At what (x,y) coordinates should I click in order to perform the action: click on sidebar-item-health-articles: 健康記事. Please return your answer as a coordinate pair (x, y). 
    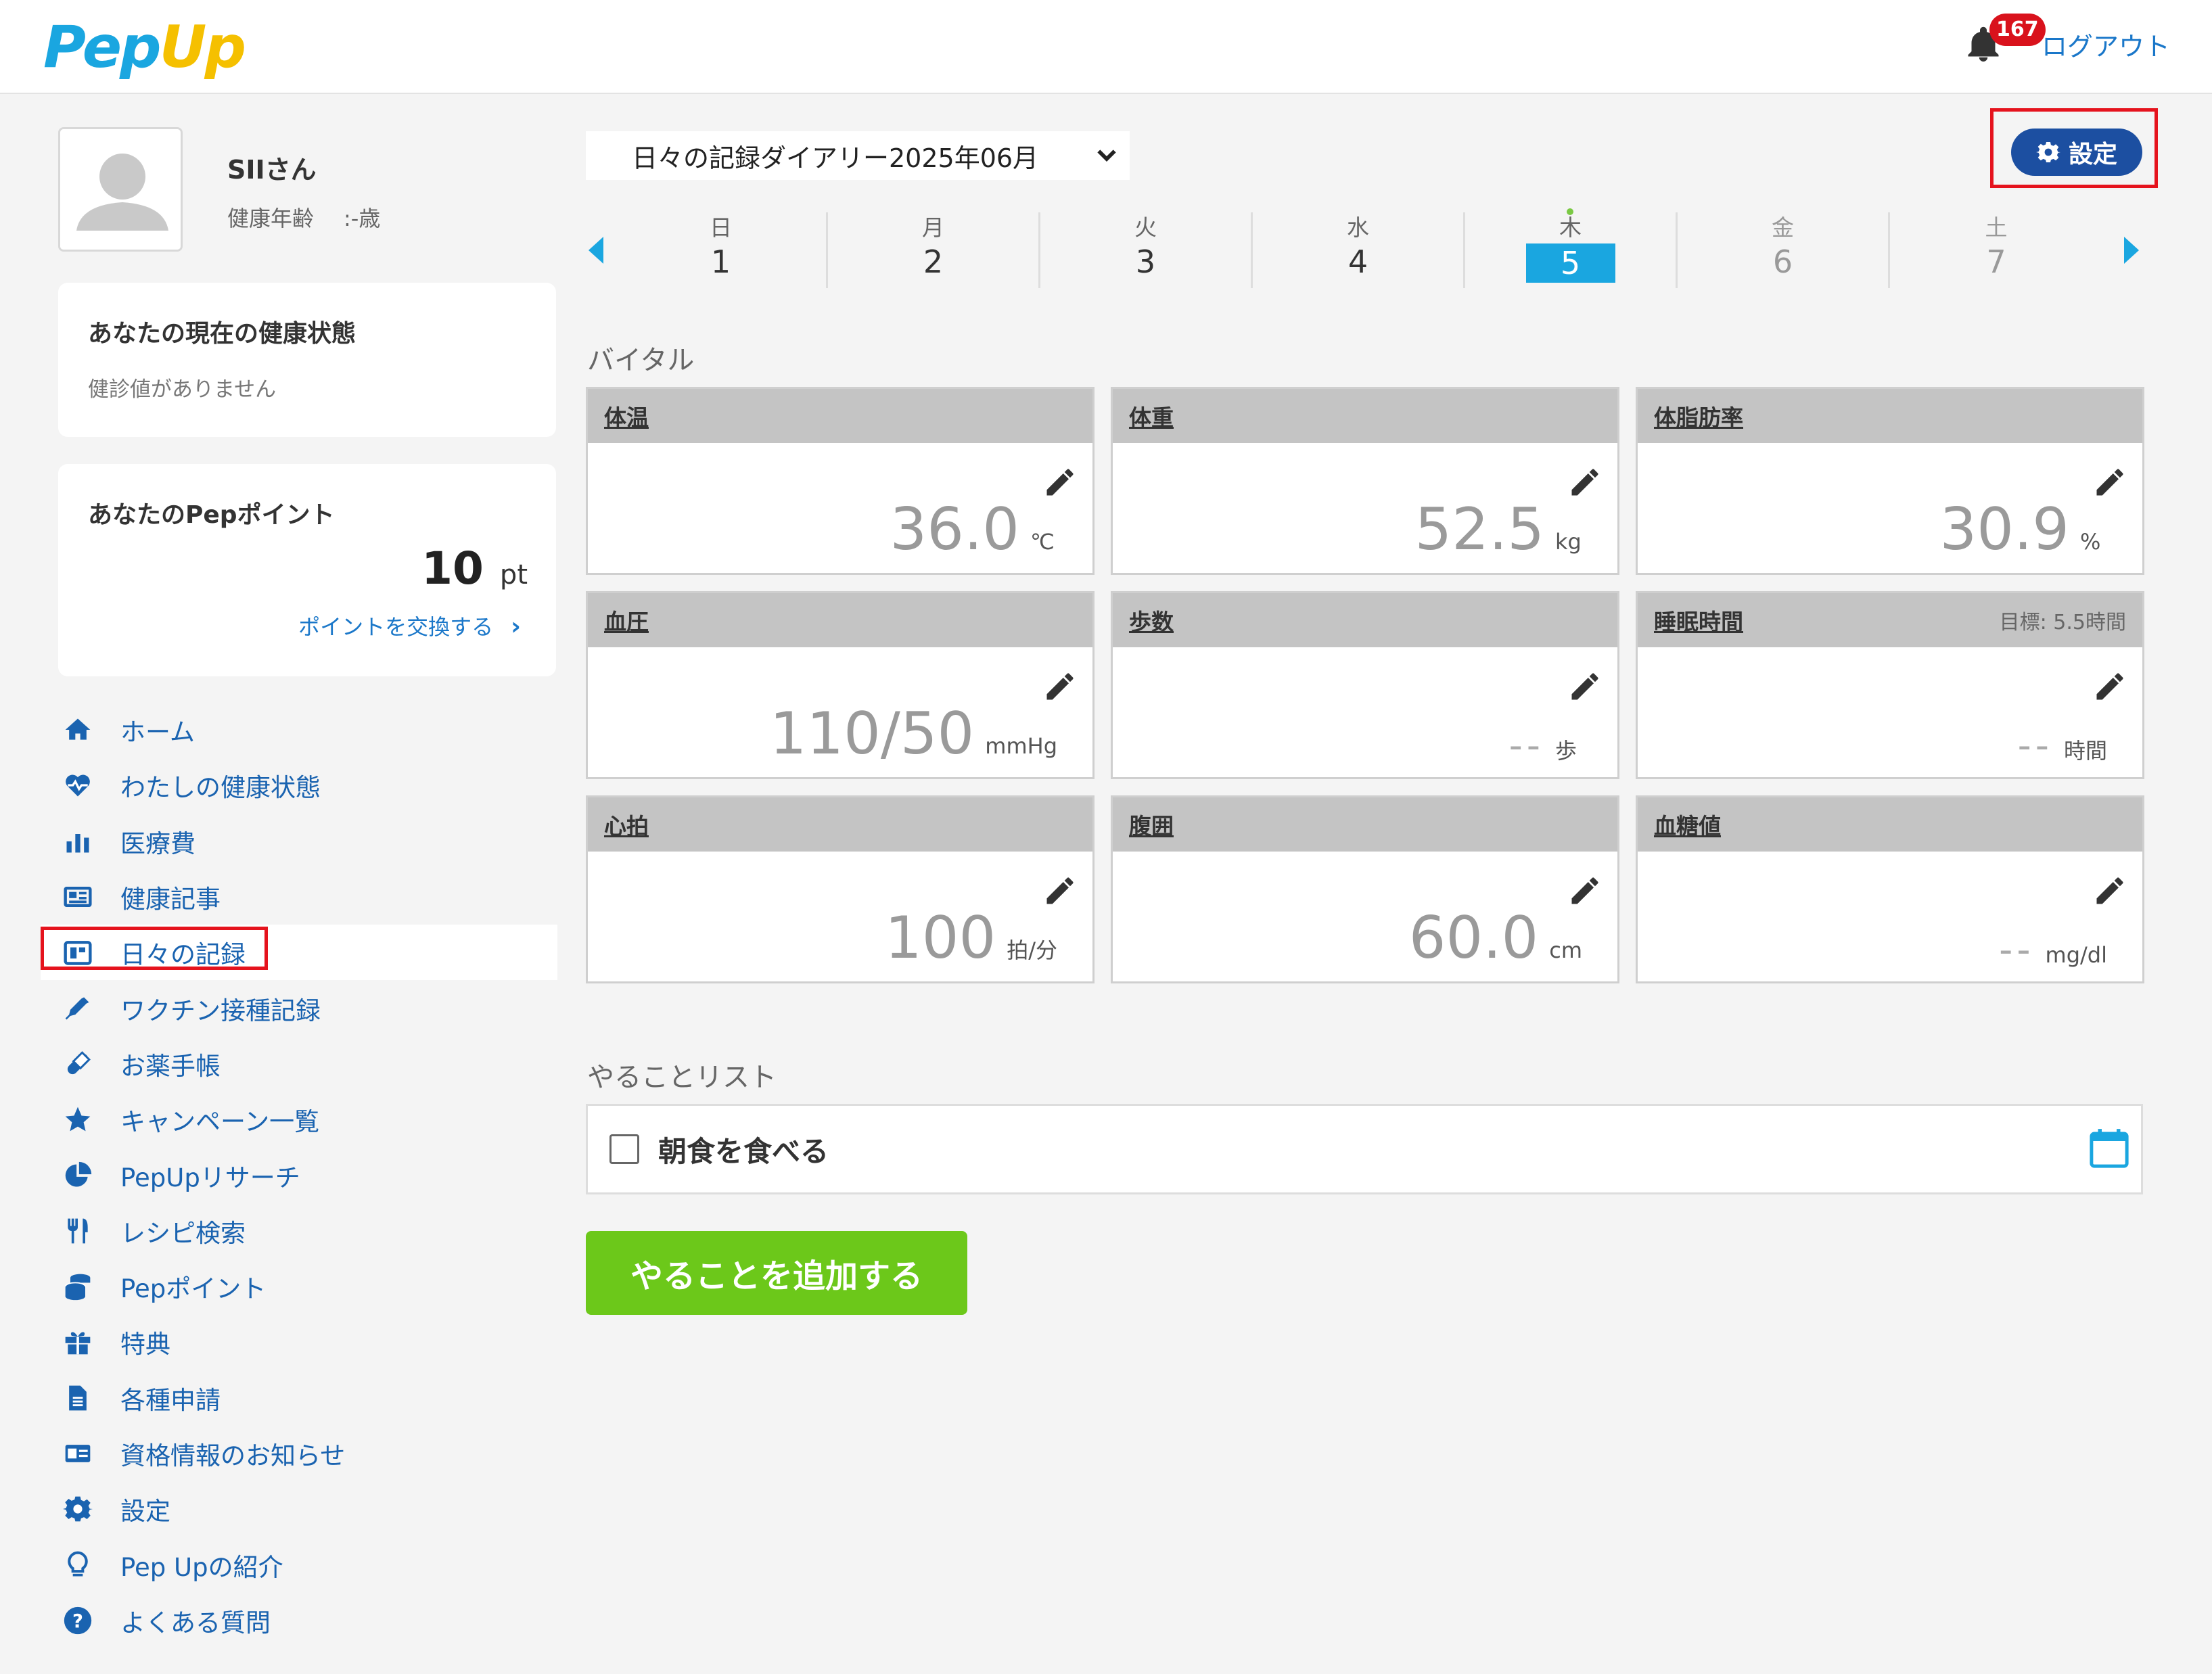
    Looking at the image, I should click on (299, 897).